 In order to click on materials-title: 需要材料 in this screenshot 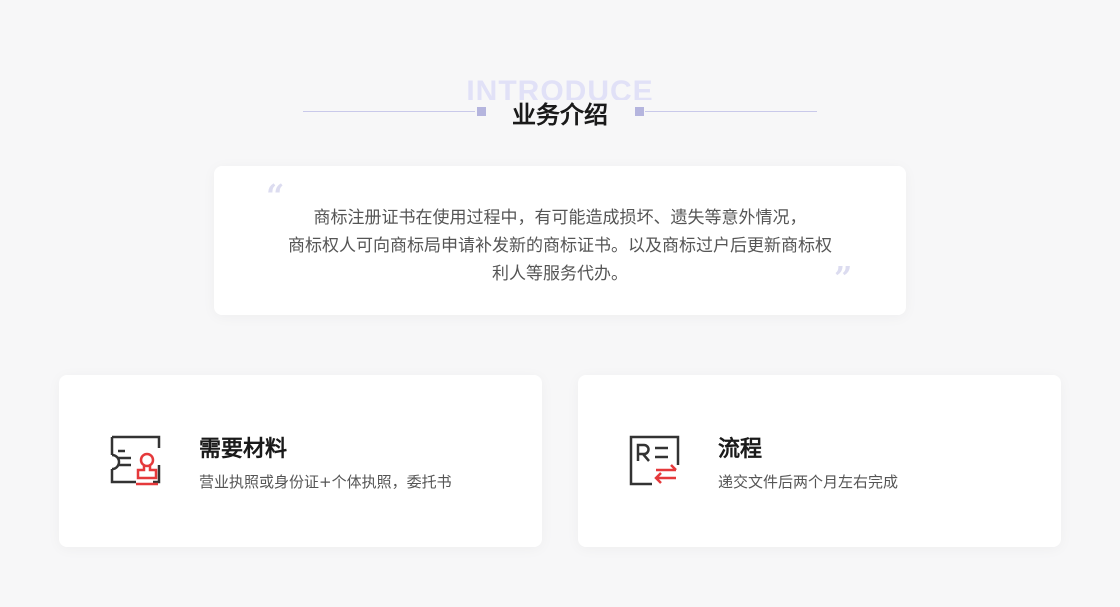, I will do `click(243, 449)`.